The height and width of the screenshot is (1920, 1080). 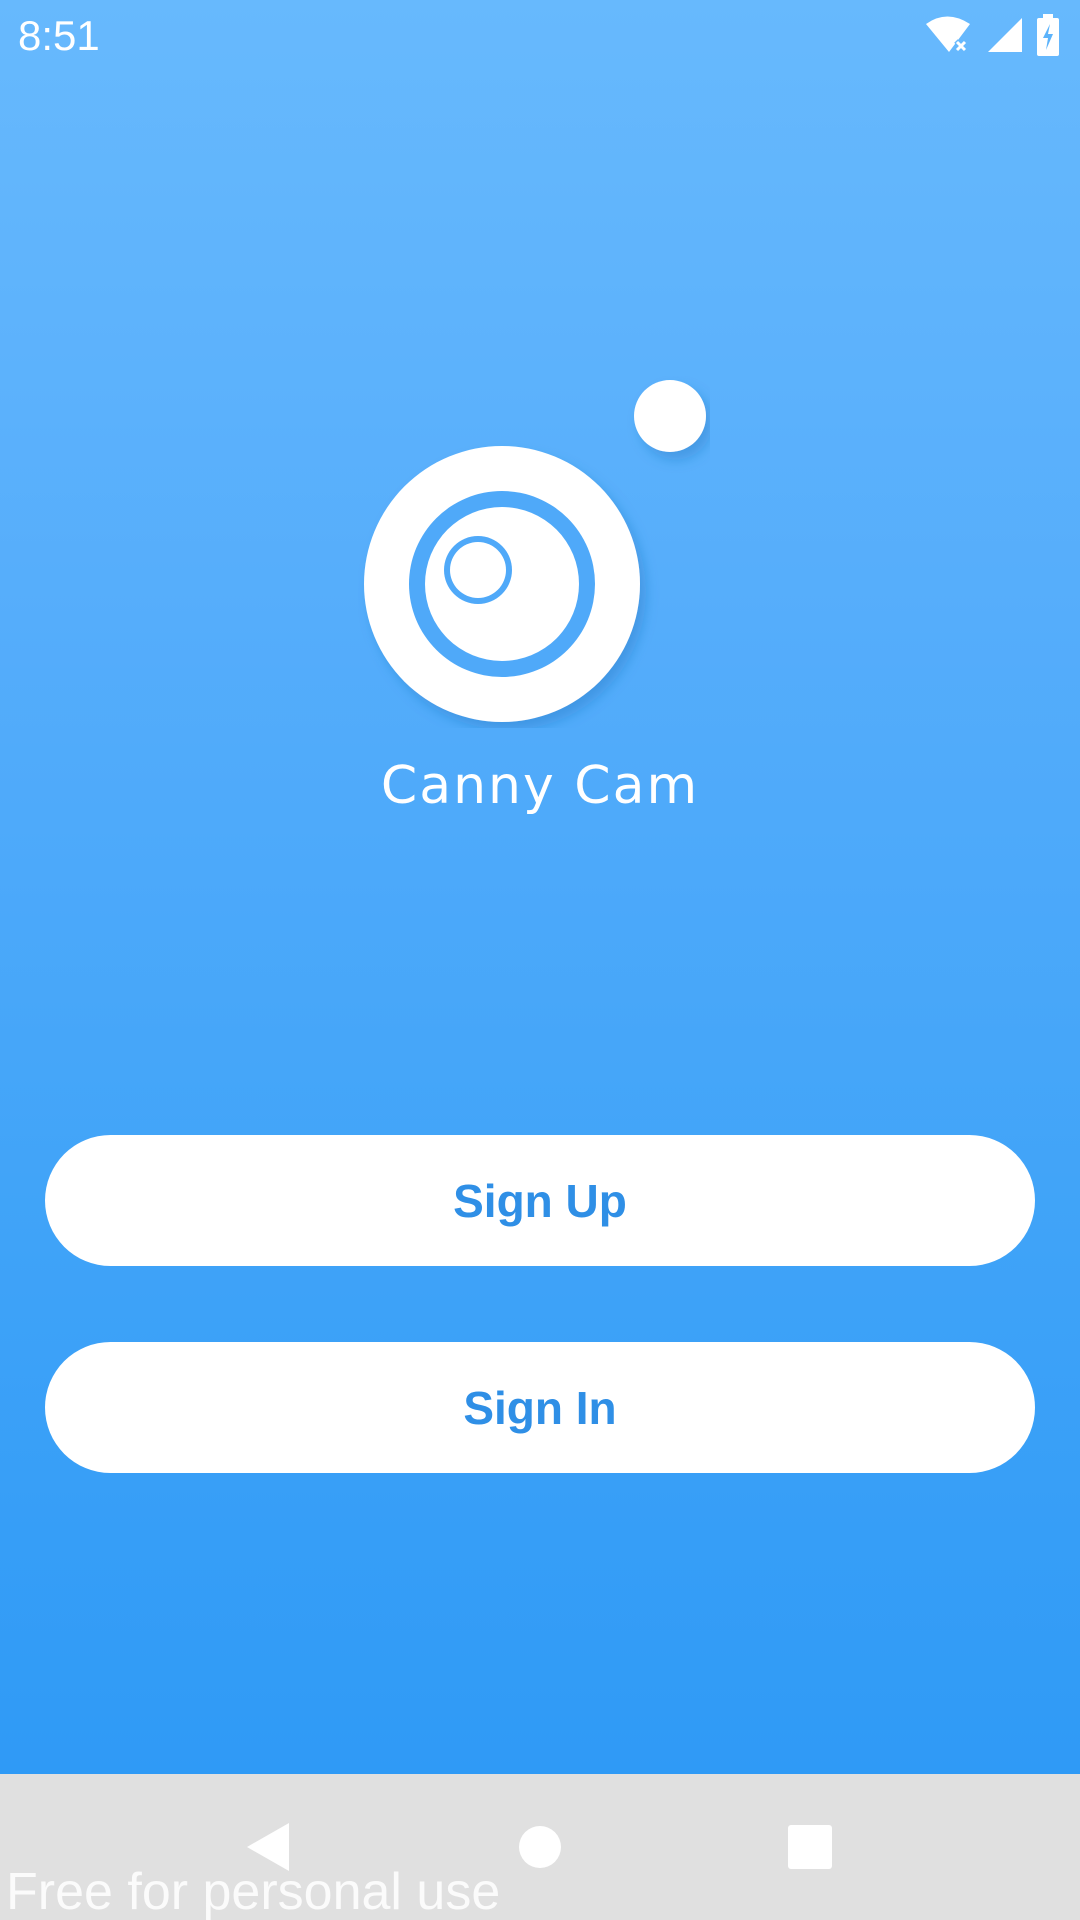 I want to click on camera-logo-icon, so click(x=534, y=552).